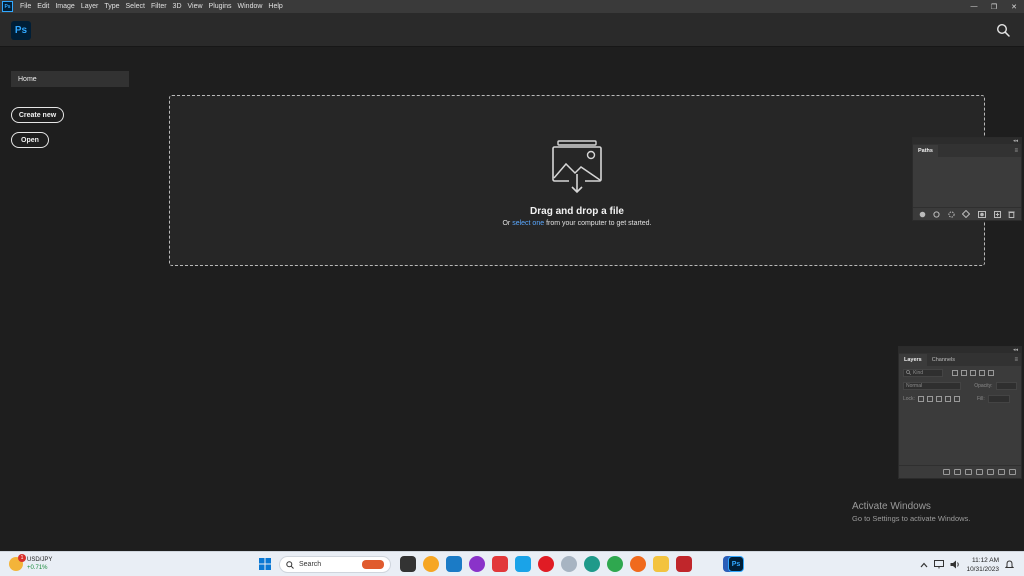  I want to click on app-icon-w, so click(523, 564).